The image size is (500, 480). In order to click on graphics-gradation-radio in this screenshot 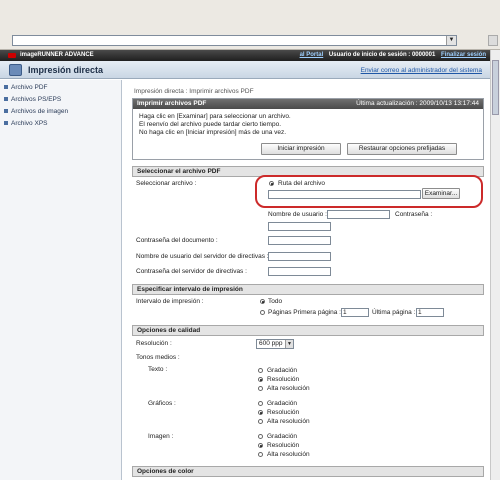, I will do `click(260, 403)`.